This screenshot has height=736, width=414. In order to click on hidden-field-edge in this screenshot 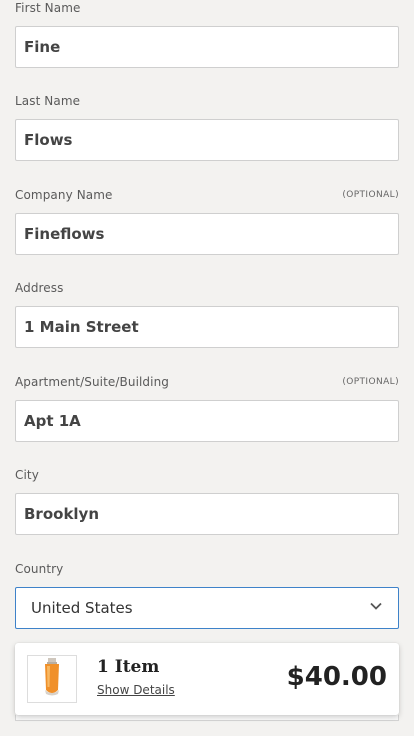, I will do `click(207, 718)`.